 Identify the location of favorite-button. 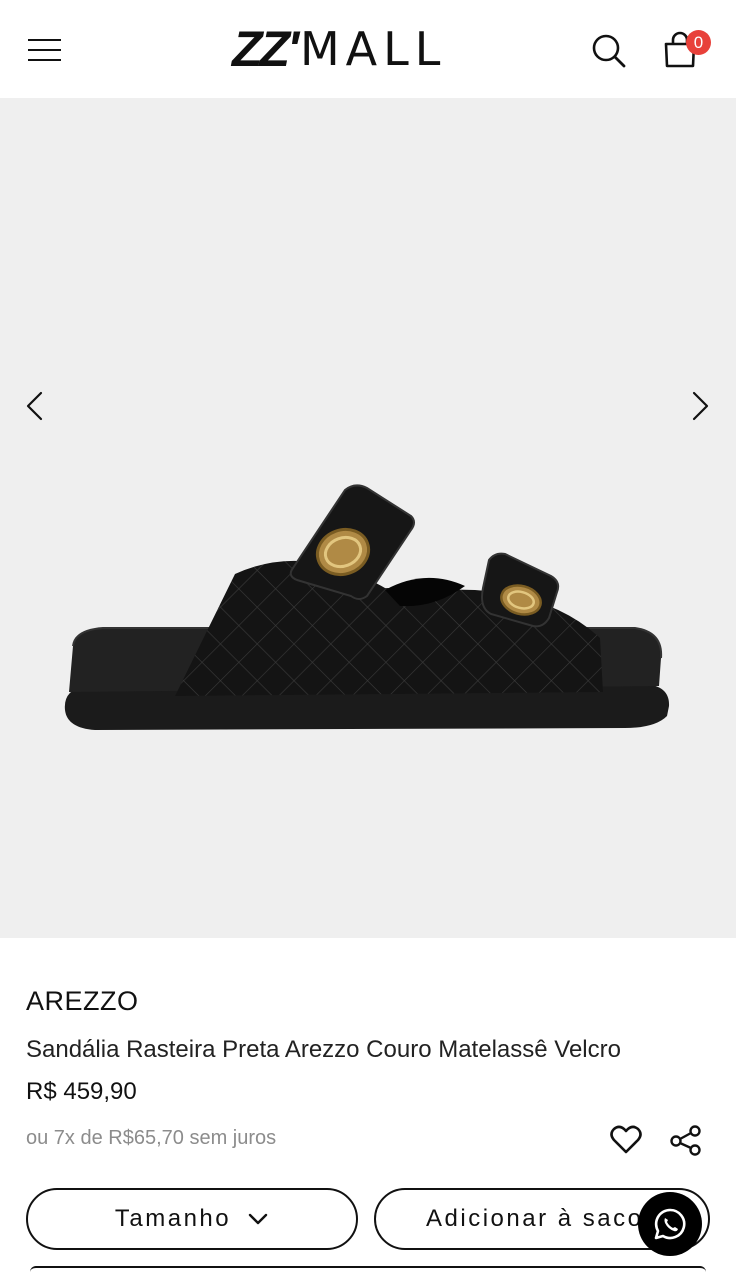
(626, 1140).